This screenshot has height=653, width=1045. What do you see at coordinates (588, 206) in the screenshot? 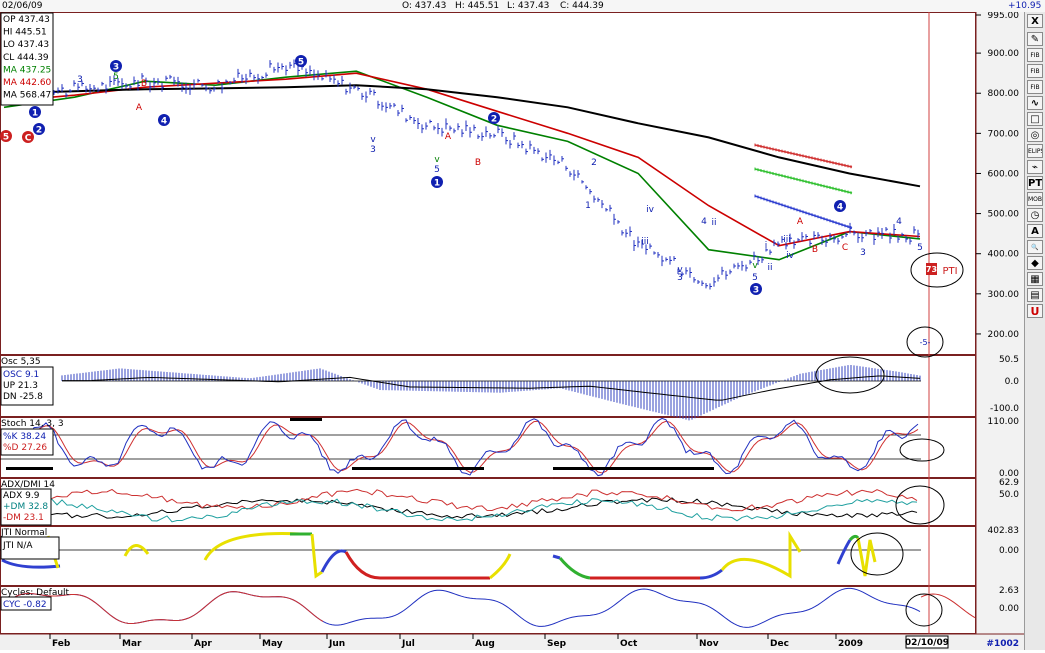
I see `wave-label: 1` at bounding box center [588, 206].